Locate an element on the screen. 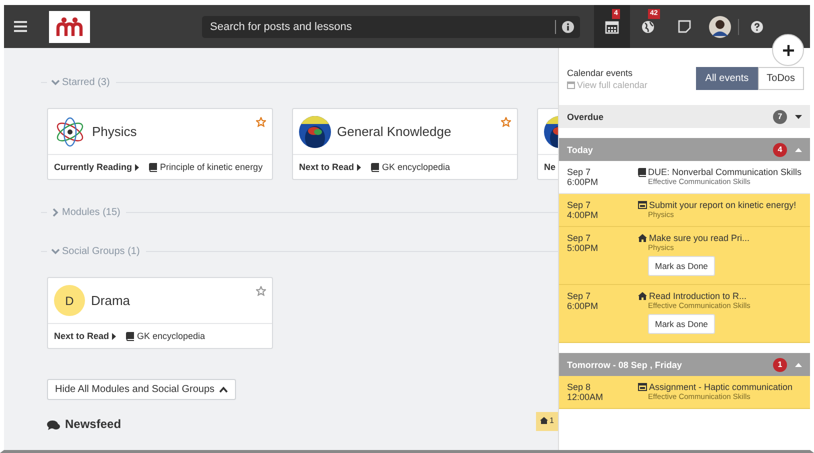 The width and height of the screenshot is (814, 453). count-badge: 7 is located at coordinates (780, 117).